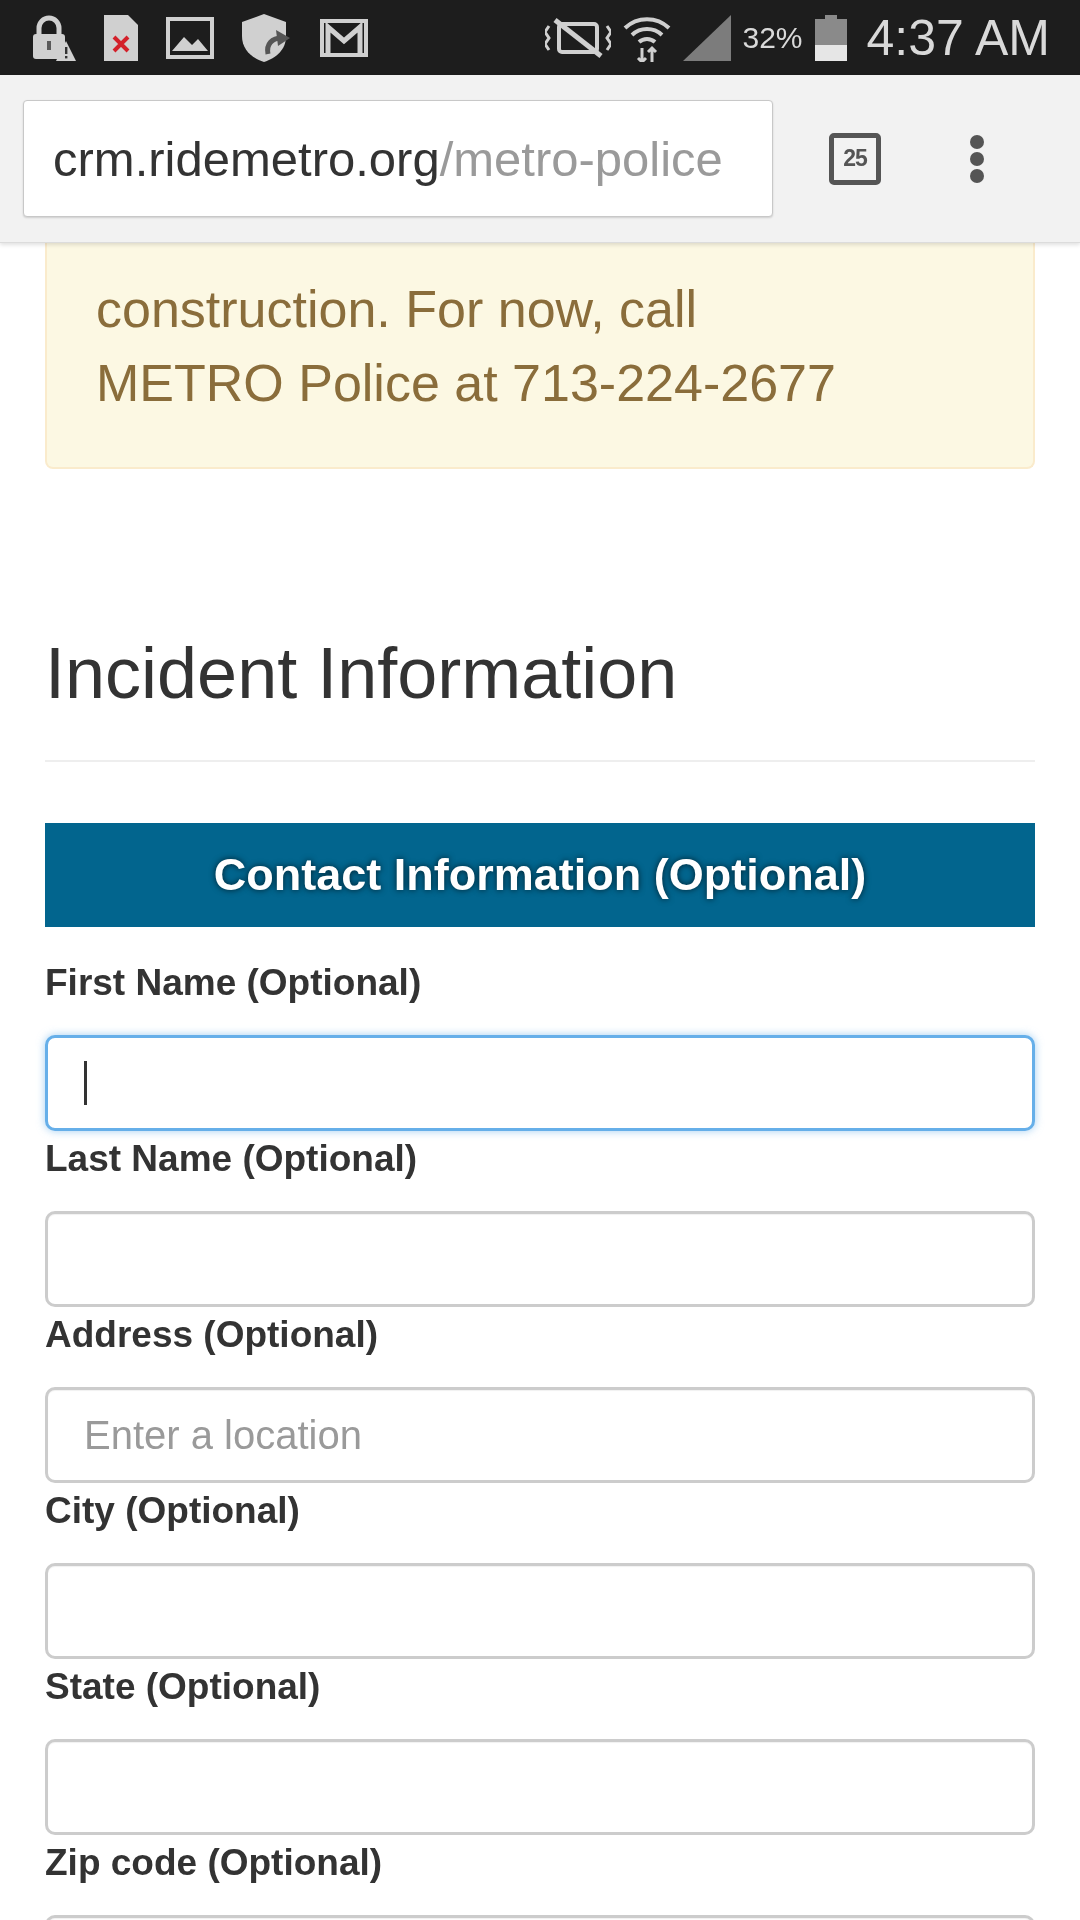  What do you see at coordinates (214, 1863) in the screenshot?
I see `field-label: Zip code (Optional)` at bounding box center [214, 1863].